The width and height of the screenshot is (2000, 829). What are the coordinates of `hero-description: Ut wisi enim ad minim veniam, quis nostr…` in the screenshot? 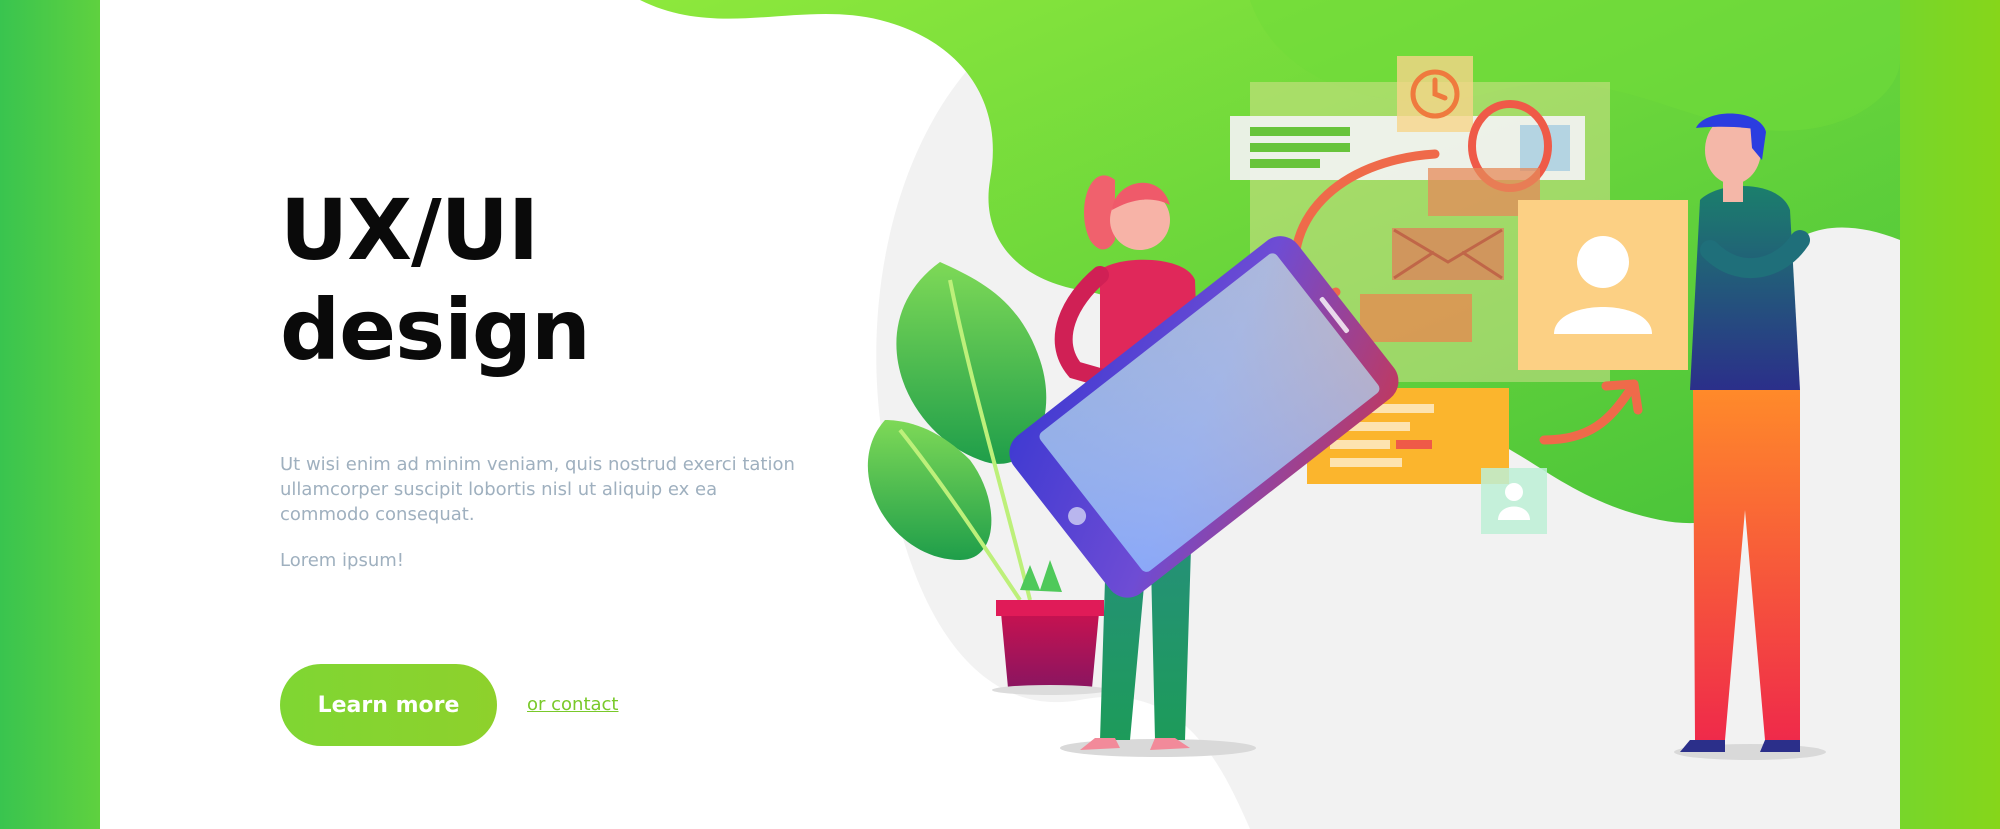 It's located at (537, 489).